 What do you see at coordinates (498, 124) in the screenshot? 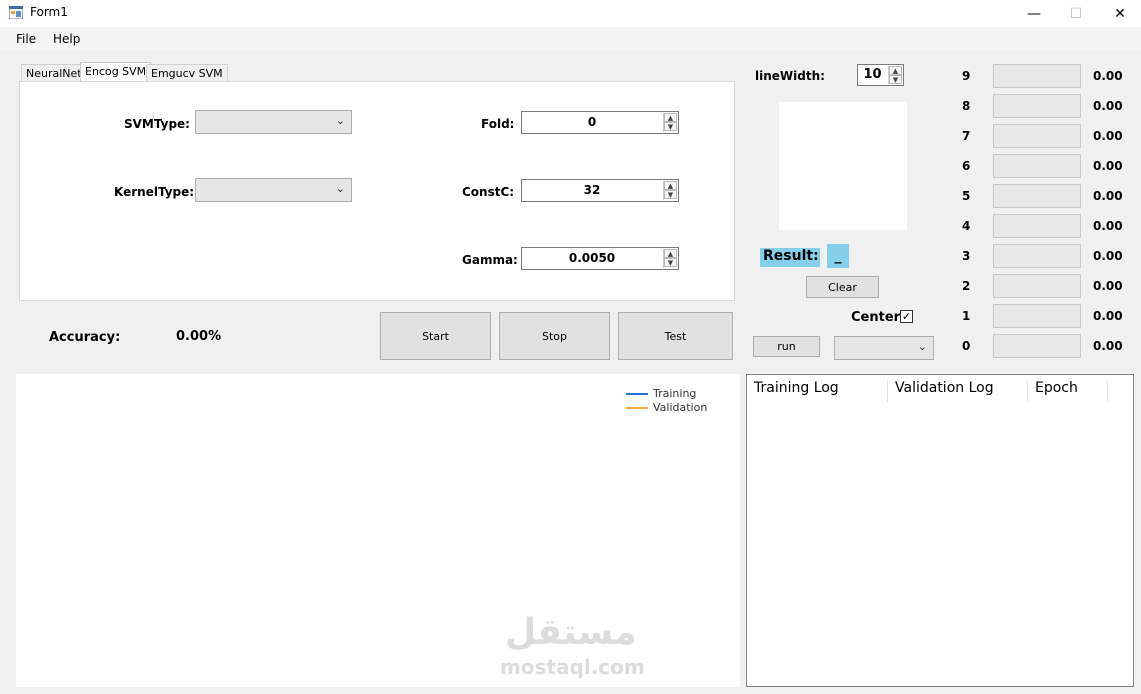
I see `fold-label: Fold:` at bounding box center [498, 124].